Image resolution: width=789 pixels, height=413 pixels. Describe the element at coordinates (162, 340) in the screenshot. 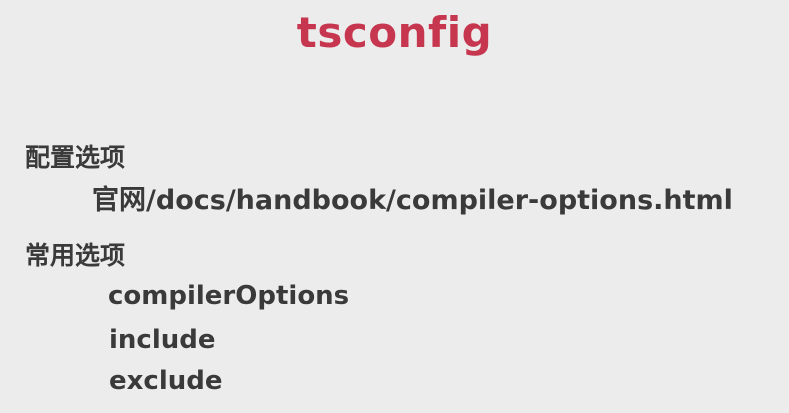

I see `option-include: include` at that location.